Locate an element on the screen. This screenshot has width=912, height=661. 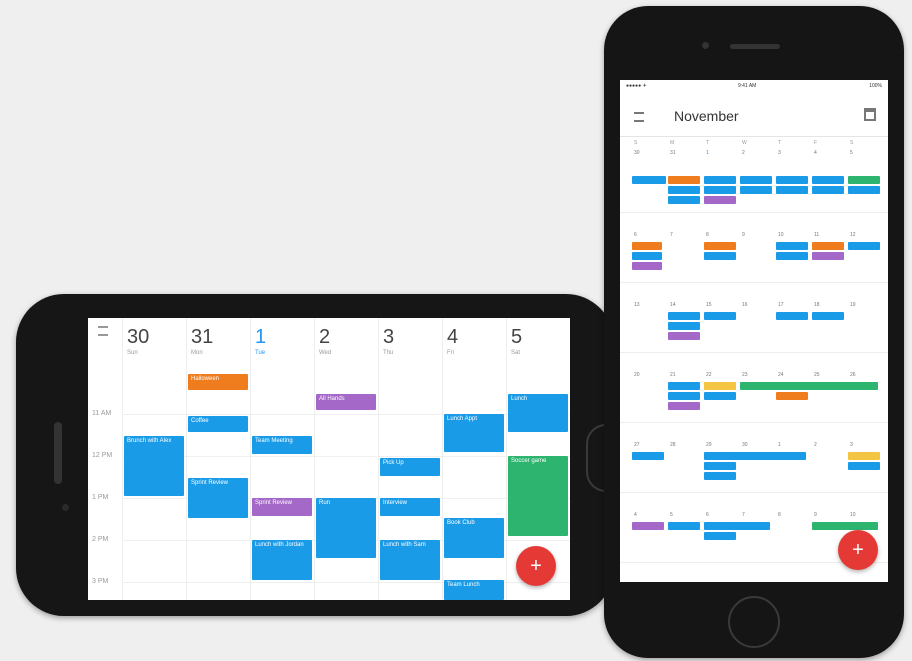
date-number: 20 is located at coordinates (637, 375).